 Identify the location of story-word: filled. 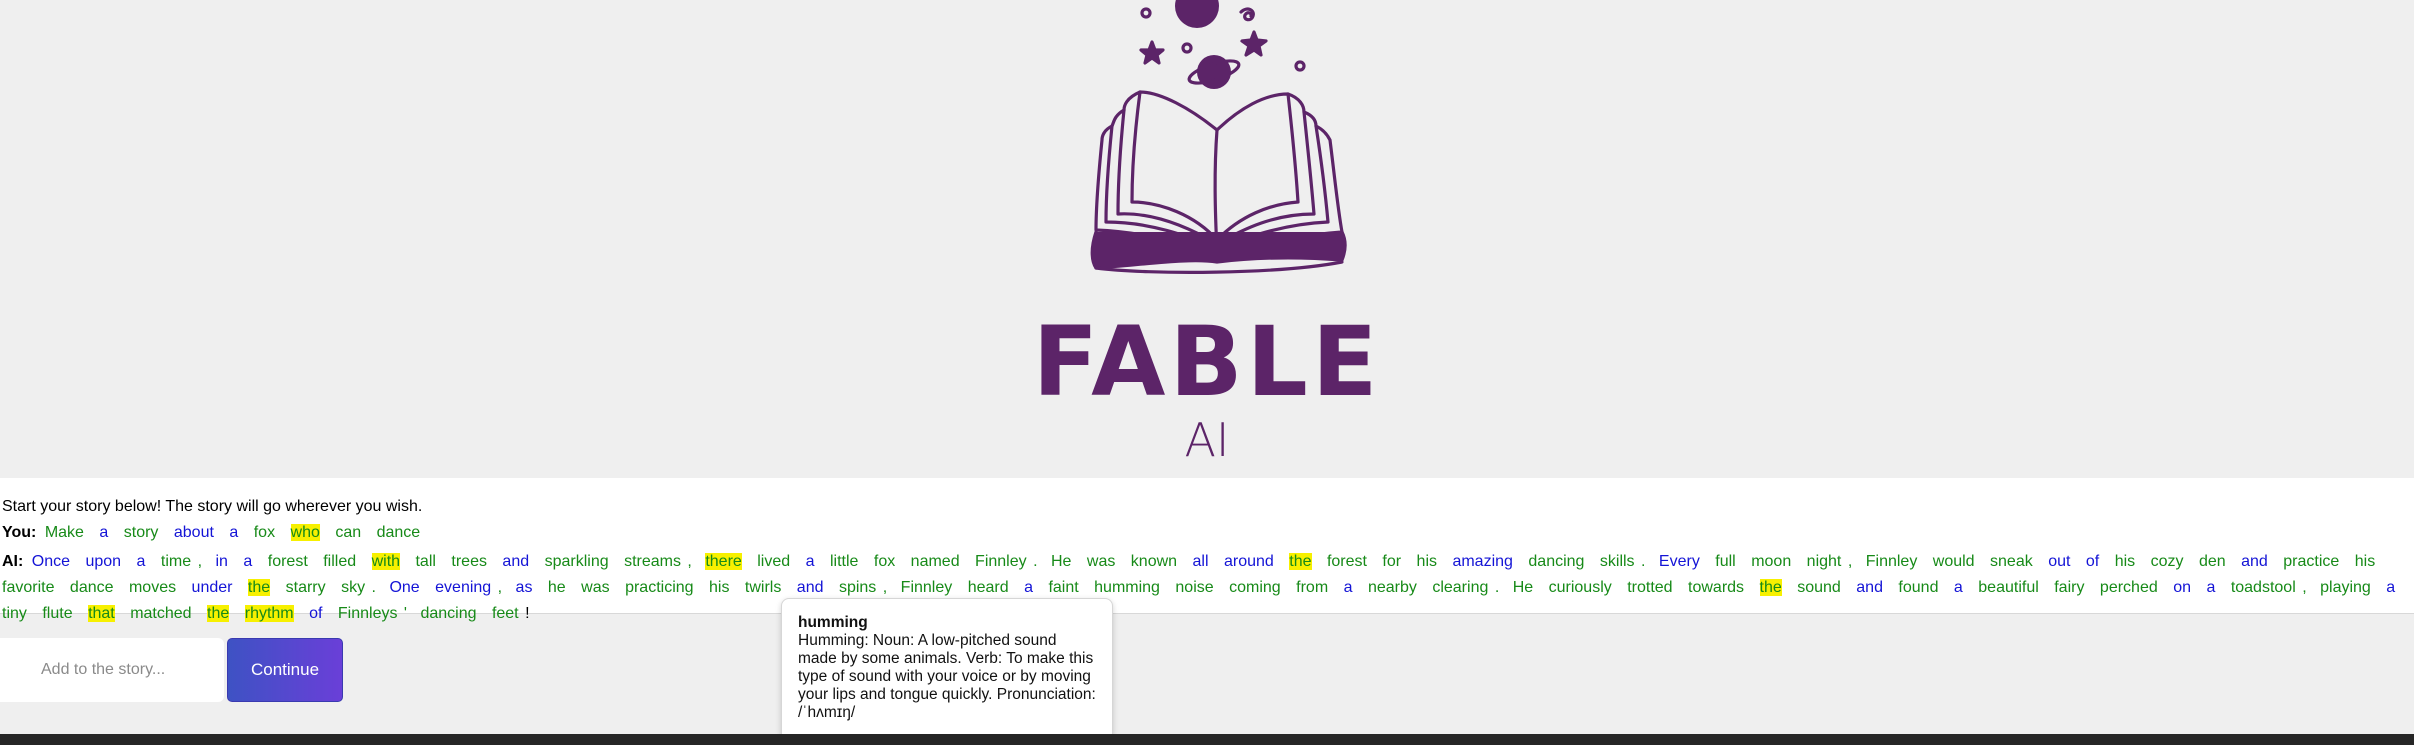
(339, 561).